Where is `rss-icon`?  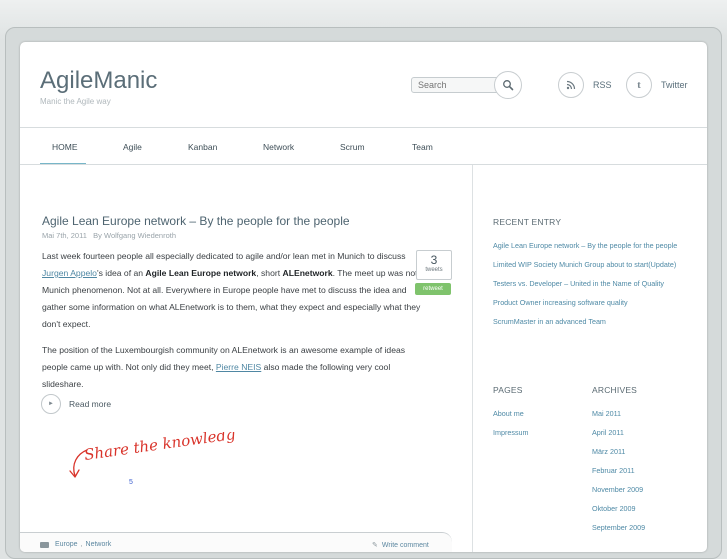 rss-icon is located at coordinates (571, 85).